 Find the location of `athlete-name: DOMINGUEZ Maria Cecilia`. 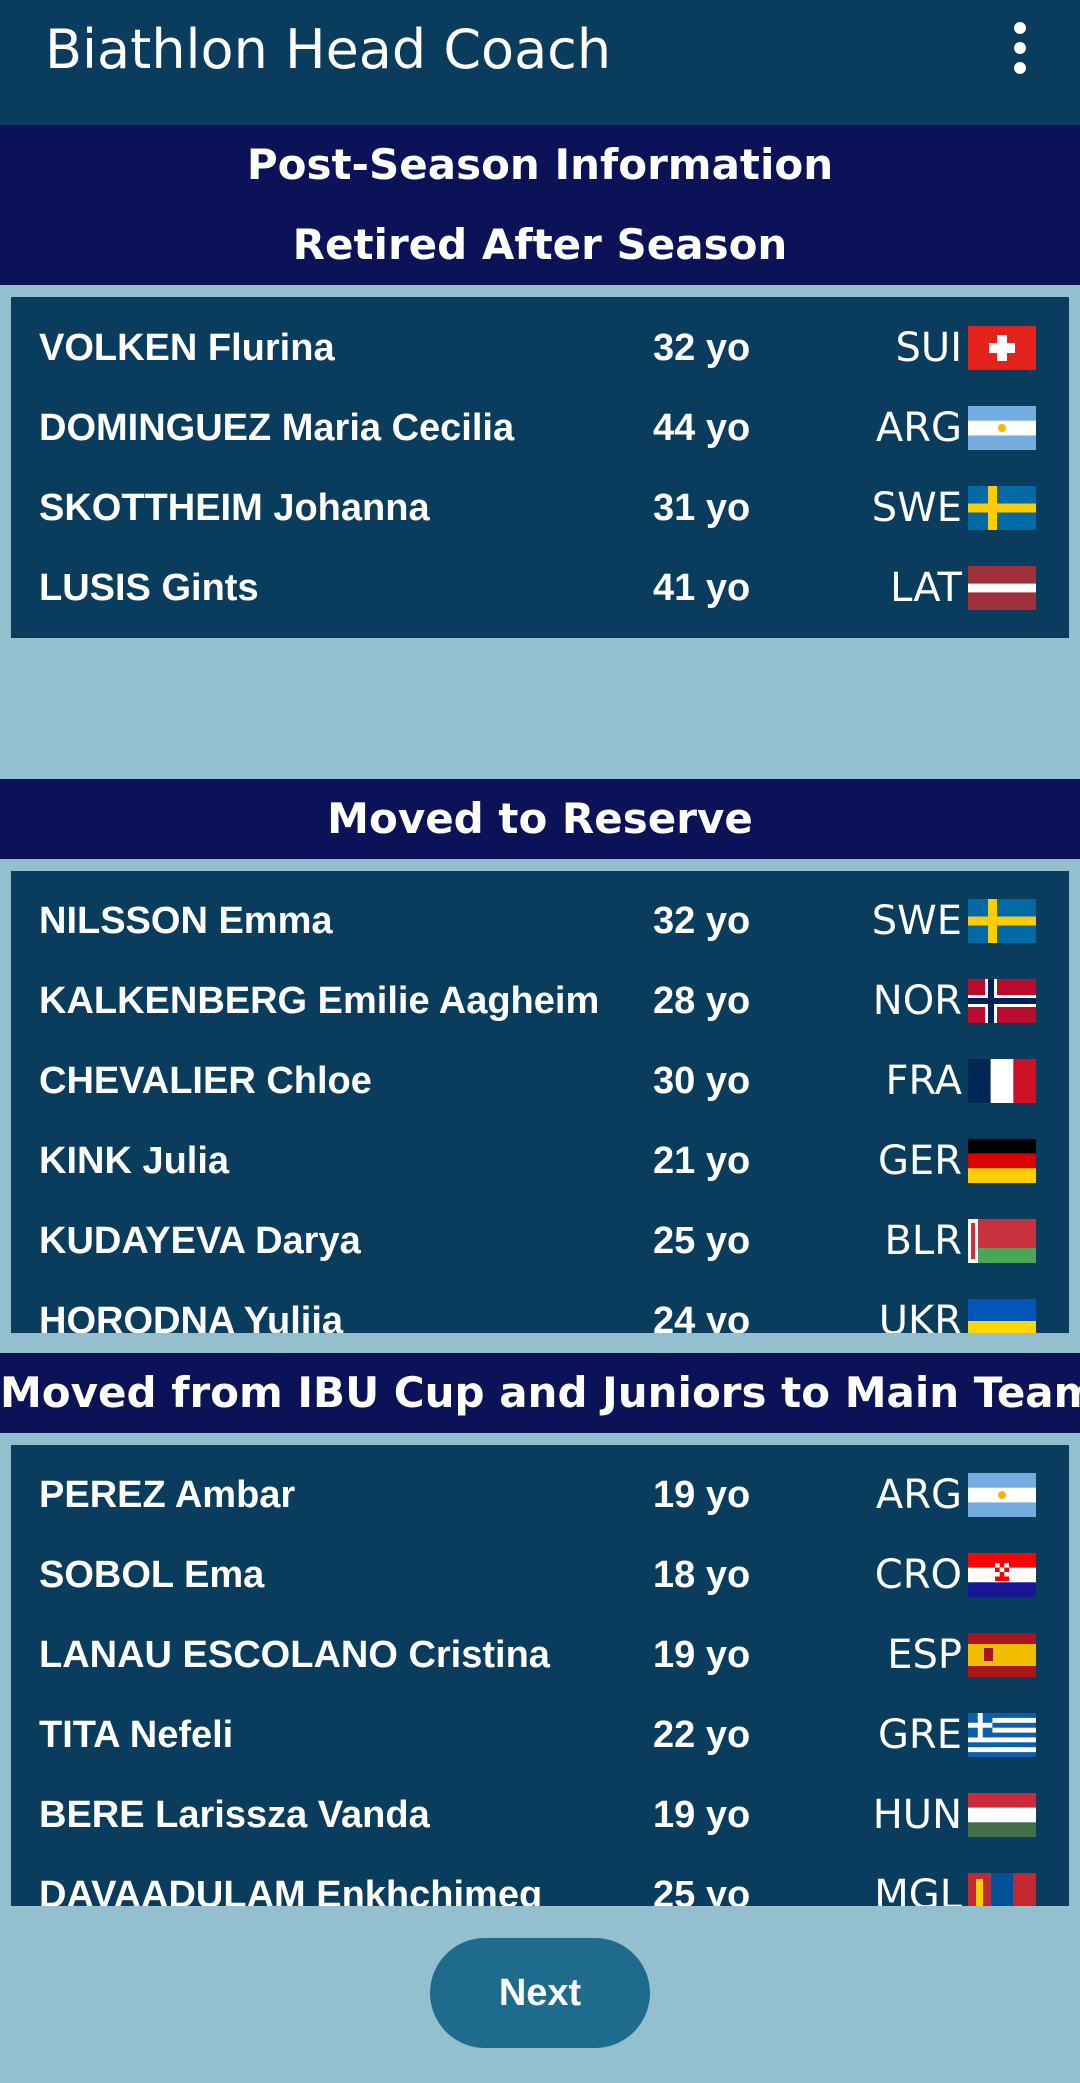

athlete-name: DOMINGUEZ Maria Cecilia is located at coordinates (277, 428).